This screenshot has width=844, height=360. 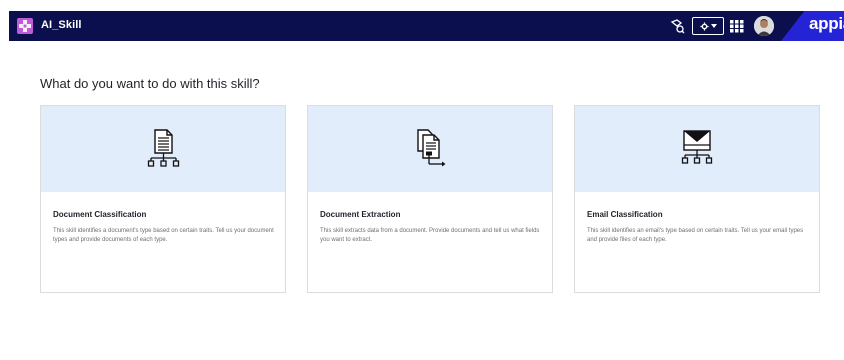 I want to click on app-title: AI_Skill, so click(x=61, y=25).